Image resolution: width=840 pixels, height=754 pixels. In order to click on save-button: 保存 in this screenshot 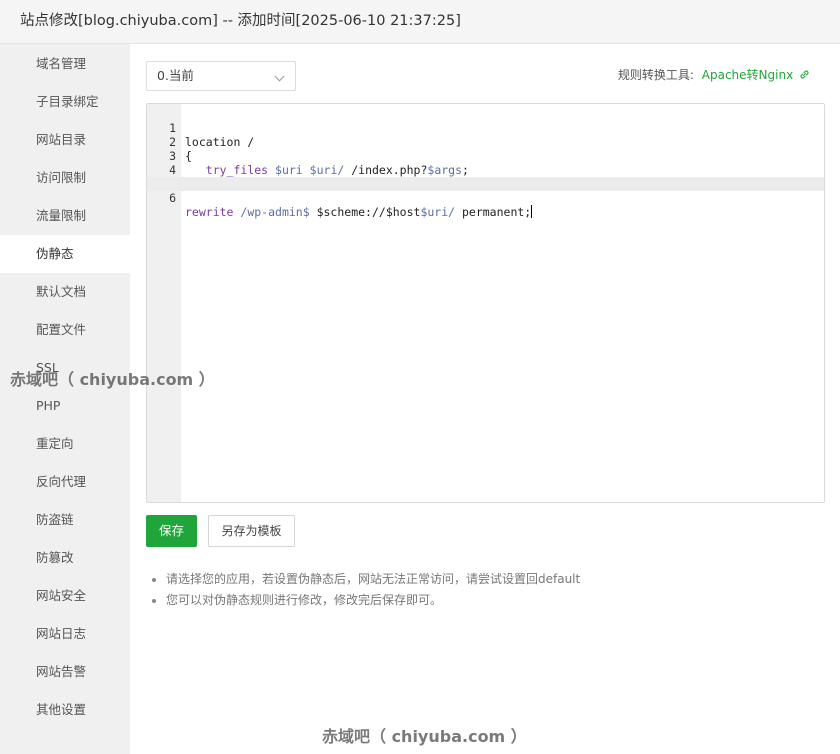, I will do `click(171, 531)`.